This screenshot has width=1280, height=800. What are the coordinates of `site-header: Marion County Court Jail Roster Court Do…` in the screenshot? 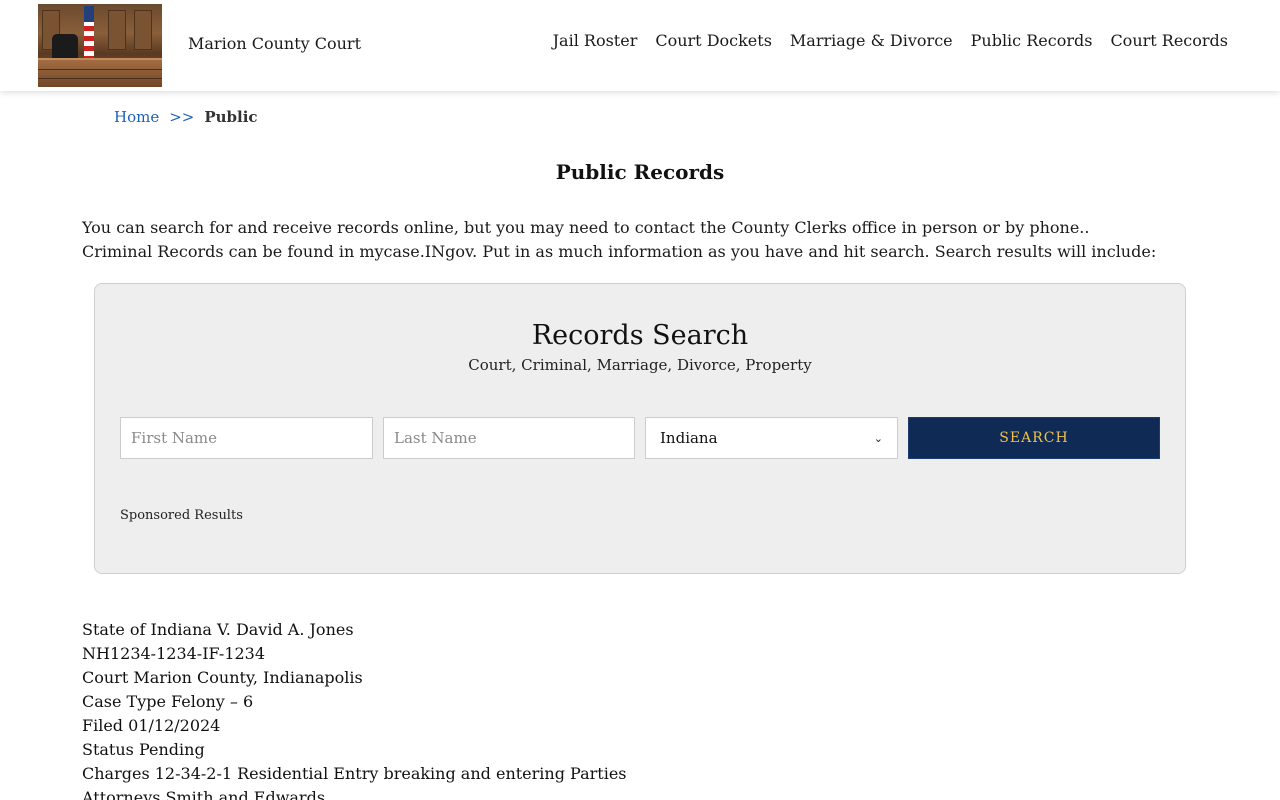 It's located at (640, 45).